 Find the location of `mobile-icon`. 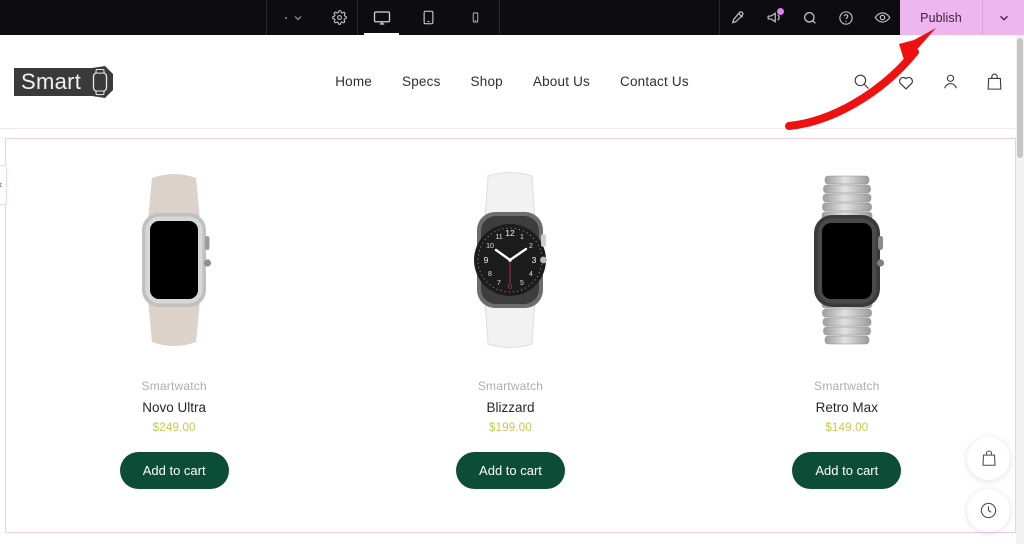

mobile-icon is located at coordinates (475, 17).